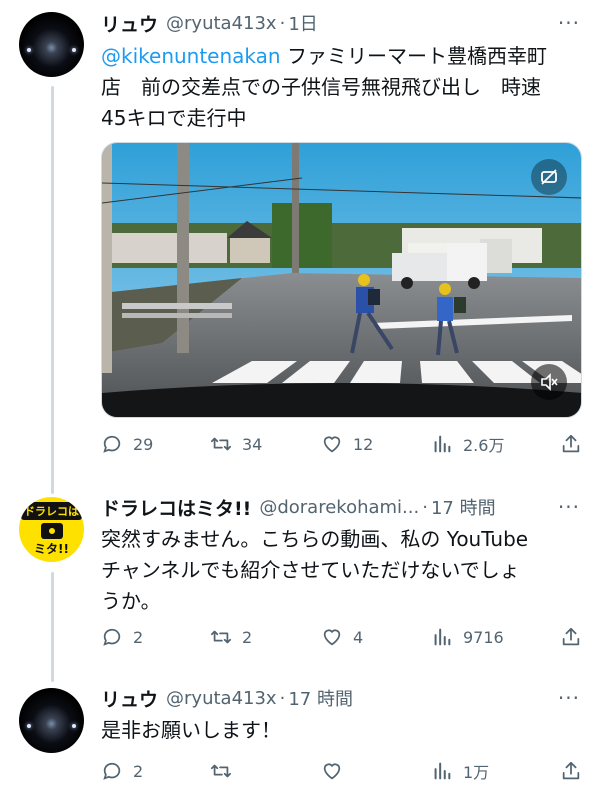 Image resolution: width=600 pixels, height=794 pixels. Describe the element at coordinates (265, 637) in the screenshot. I see `retweet-button: 2` at that location.